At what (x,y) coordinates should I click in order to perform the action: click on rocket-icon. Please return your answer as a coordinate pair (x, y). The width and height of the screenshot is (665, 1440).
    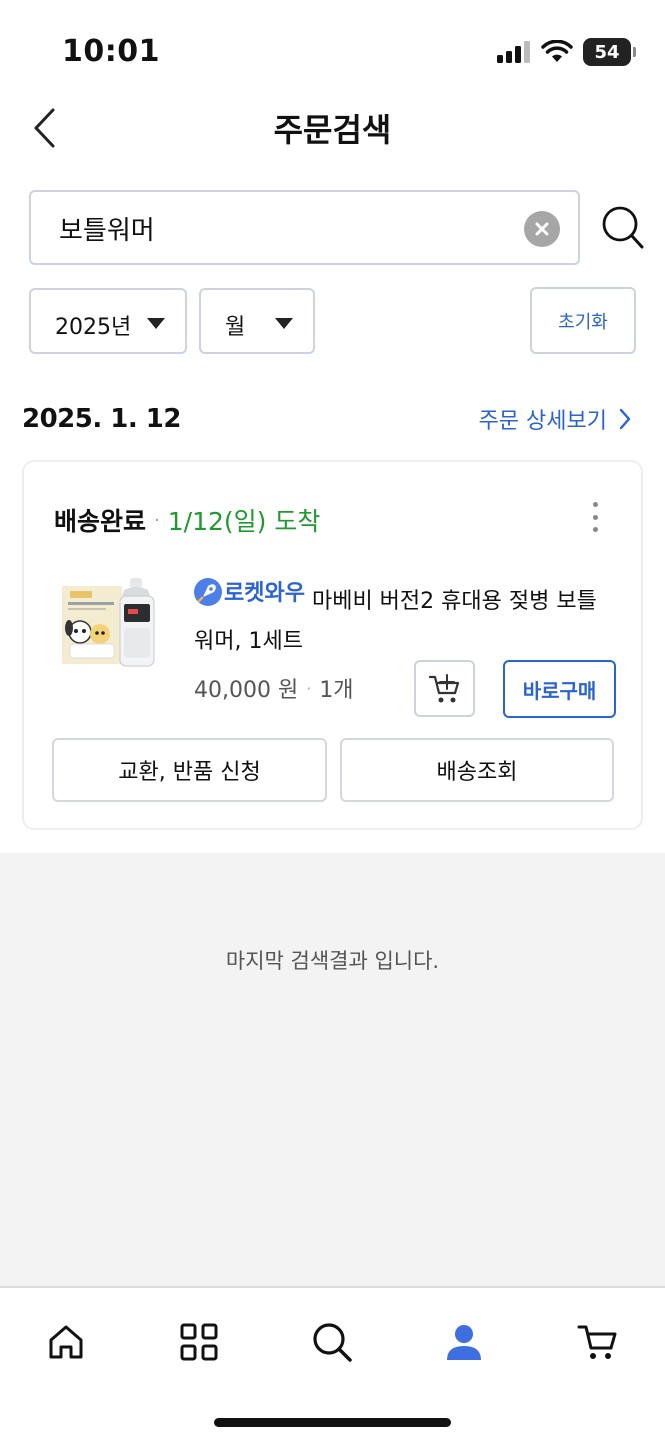
    Looking at the image, I should click on (208, 592).